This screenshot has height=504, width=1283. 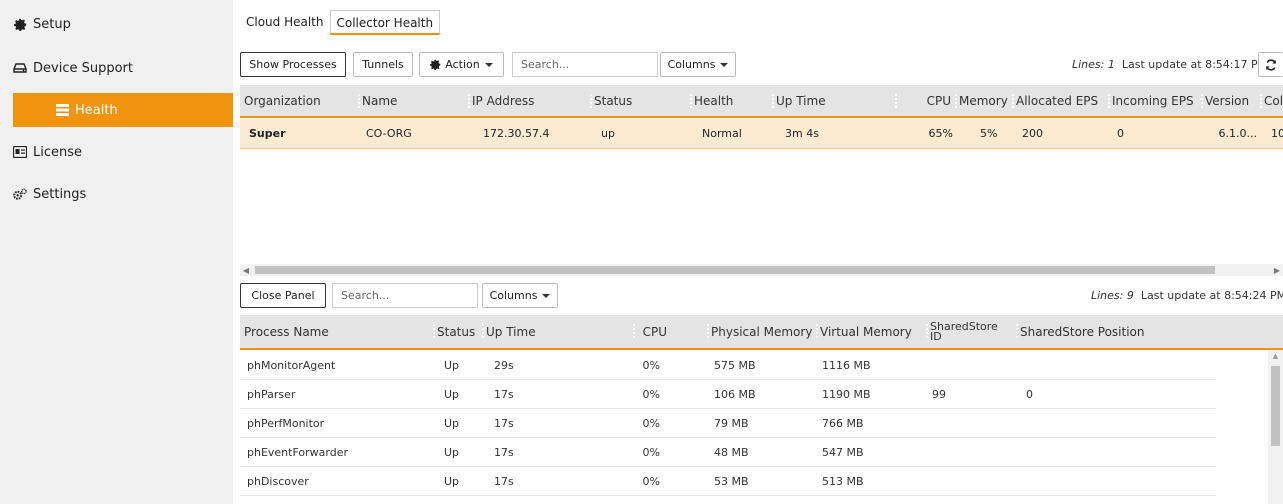 What do you see at coordinates (585, 64) in the screenshot?
I see `search-input` at bounding box center [585, 64].